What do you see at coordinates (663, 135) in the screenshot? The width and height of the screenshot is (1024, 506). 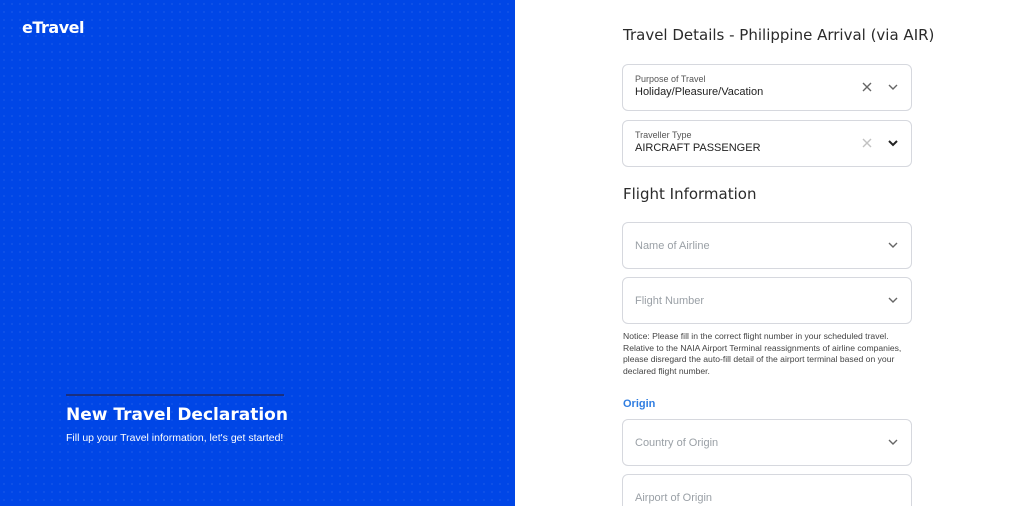 I see `traveller-type-label: Traveller Type` at bounding box center [663, 135].